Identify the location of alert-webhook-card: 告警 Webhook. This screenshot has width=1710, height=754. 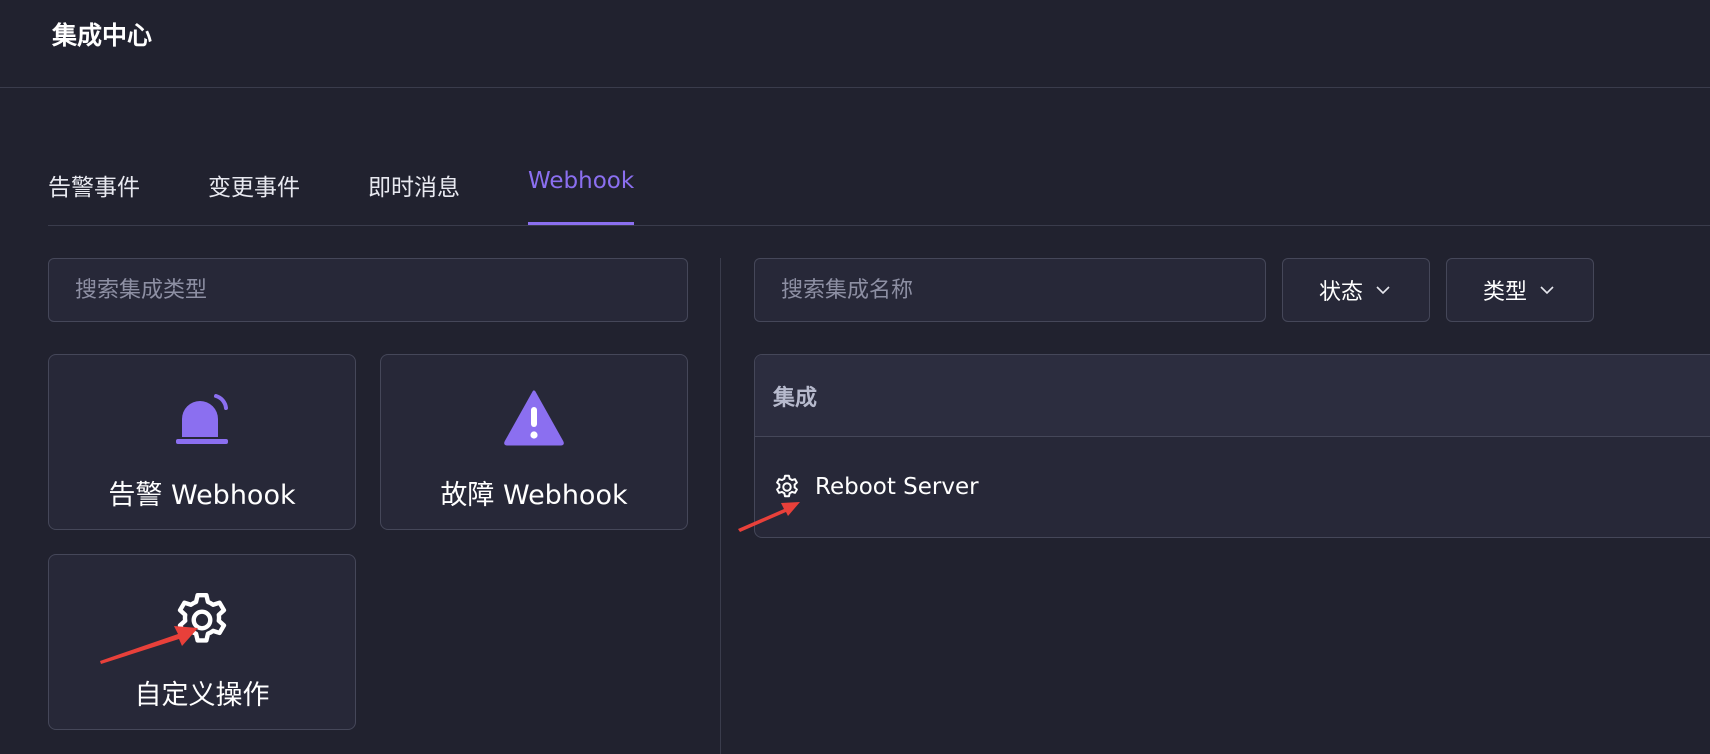
(202, 442).